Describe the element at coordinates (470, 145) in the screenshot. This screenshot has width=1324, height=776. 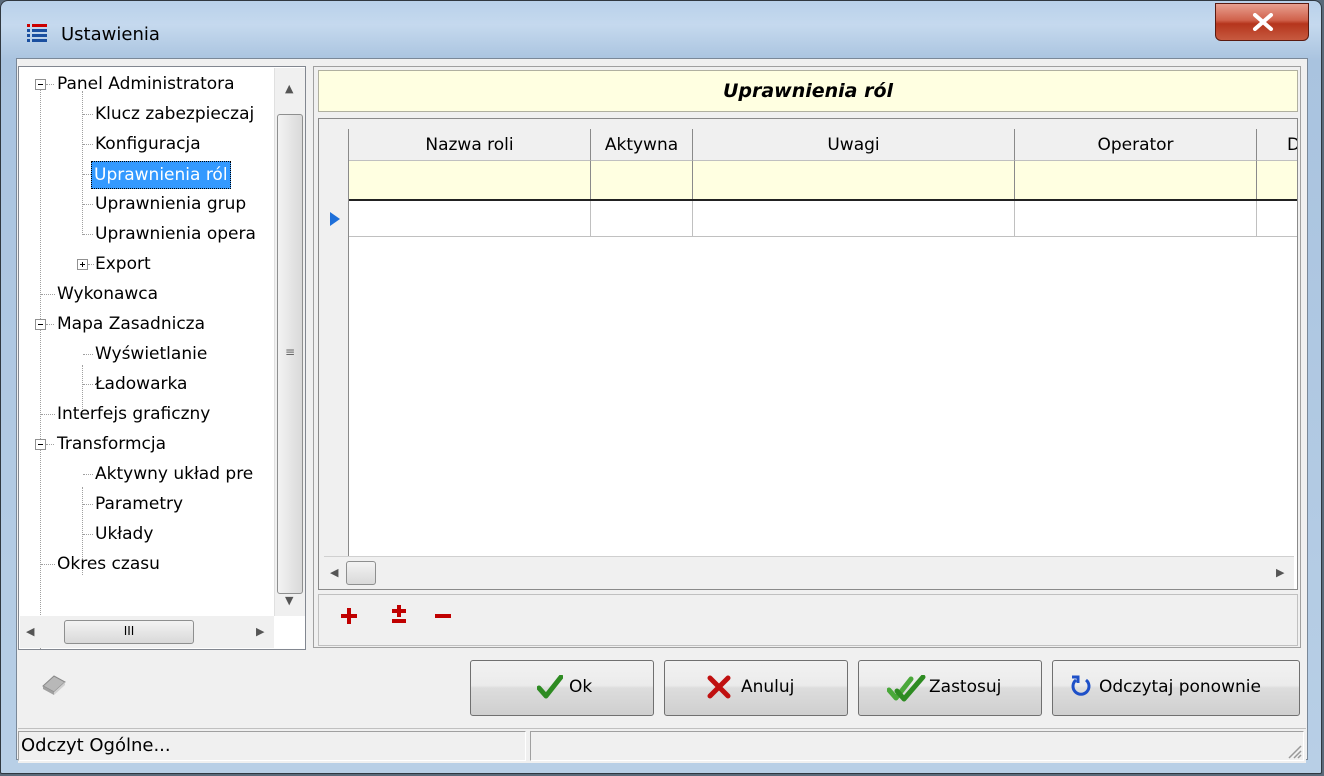
I see `column-header-nazwa-roli: Nazwa roli` at that location.